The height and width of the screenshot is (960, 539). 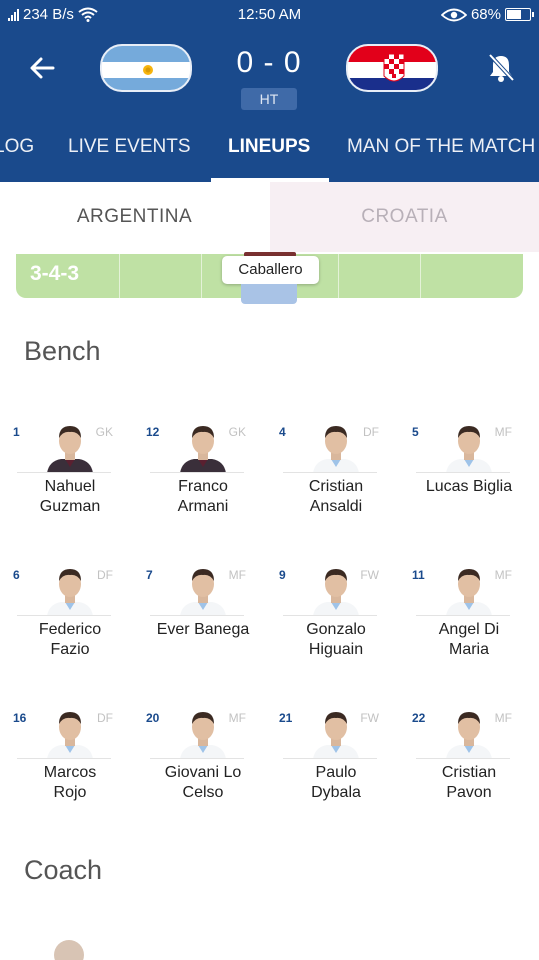 I want to click on player-name-line-2: Pavon, so click(x=469, y=792).